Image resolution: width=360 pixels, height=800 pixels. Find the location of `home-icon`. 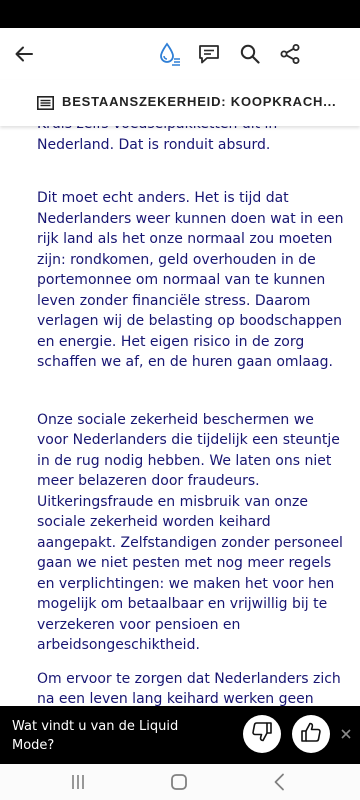

home-icon is located at coordinates (179, 782).